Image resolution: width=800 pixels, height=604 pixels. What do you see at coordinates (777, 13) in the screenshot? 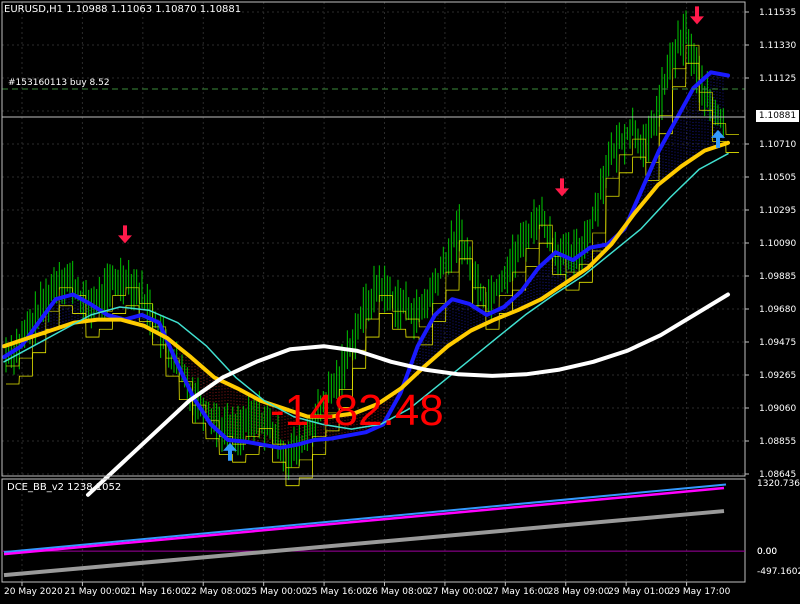
I see `y-tick-label: 1.11535` at bounding box center [777, 13].